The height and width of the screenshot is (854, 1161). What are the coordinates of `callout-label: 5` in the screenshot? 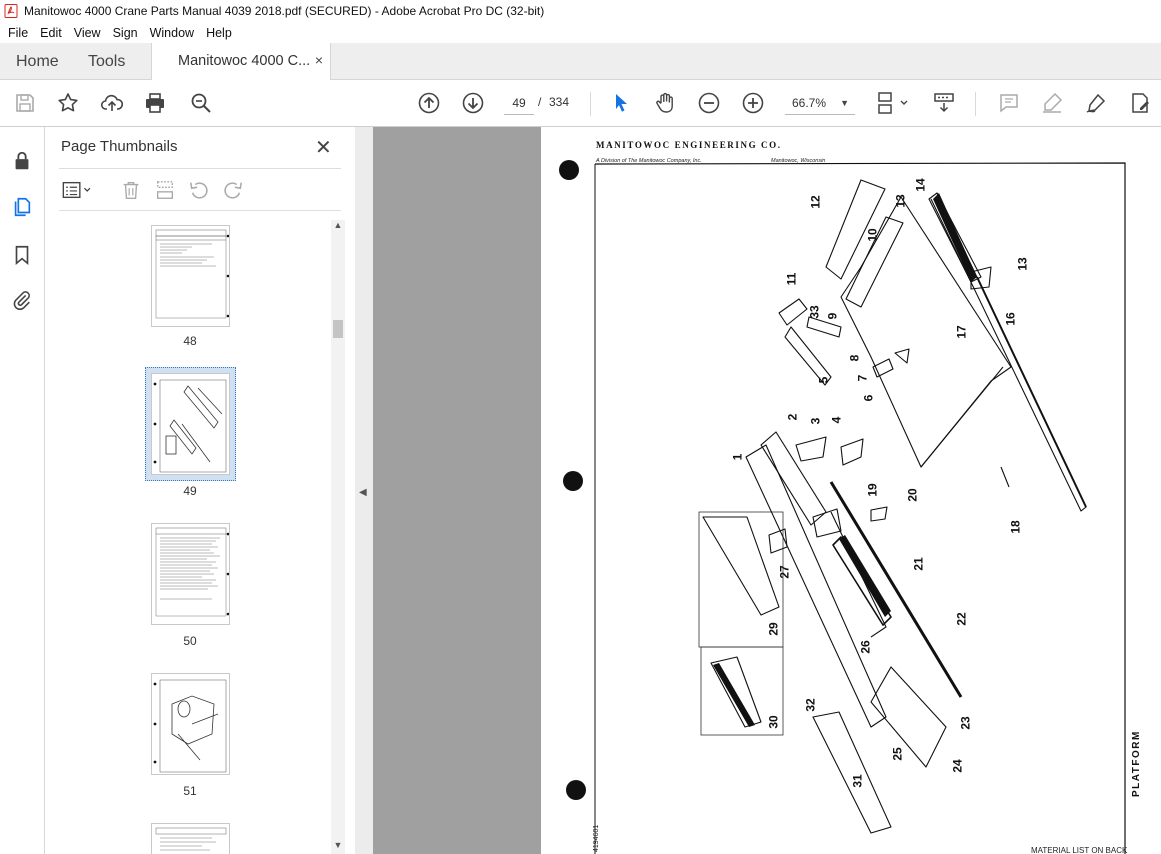 It's located at (823, 380).